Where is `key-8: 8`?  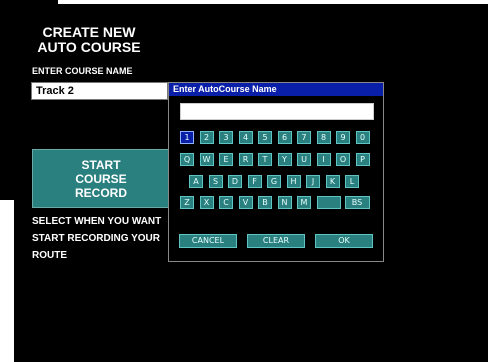
key-8: 8 is located at coordinates (323, 137).